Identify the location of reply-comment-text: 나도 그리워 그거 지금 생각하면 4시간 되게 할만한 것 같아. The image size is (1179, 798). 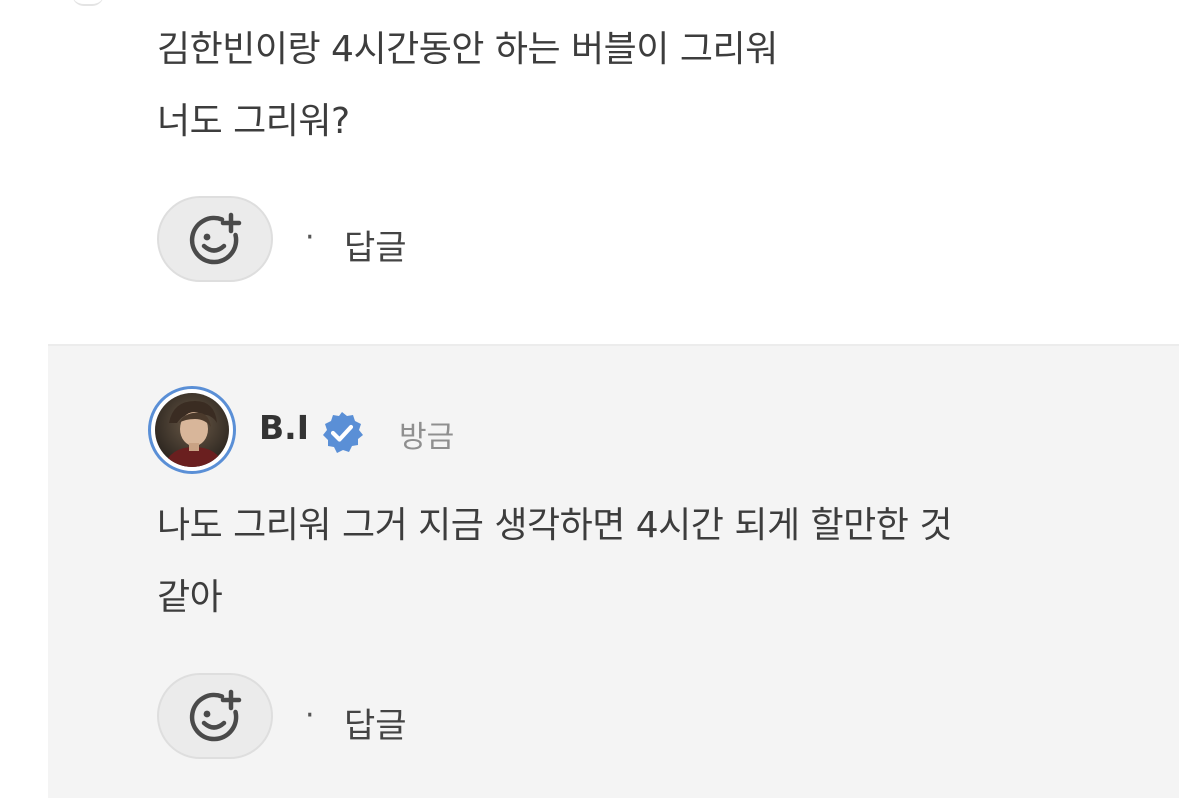
(554, 562).